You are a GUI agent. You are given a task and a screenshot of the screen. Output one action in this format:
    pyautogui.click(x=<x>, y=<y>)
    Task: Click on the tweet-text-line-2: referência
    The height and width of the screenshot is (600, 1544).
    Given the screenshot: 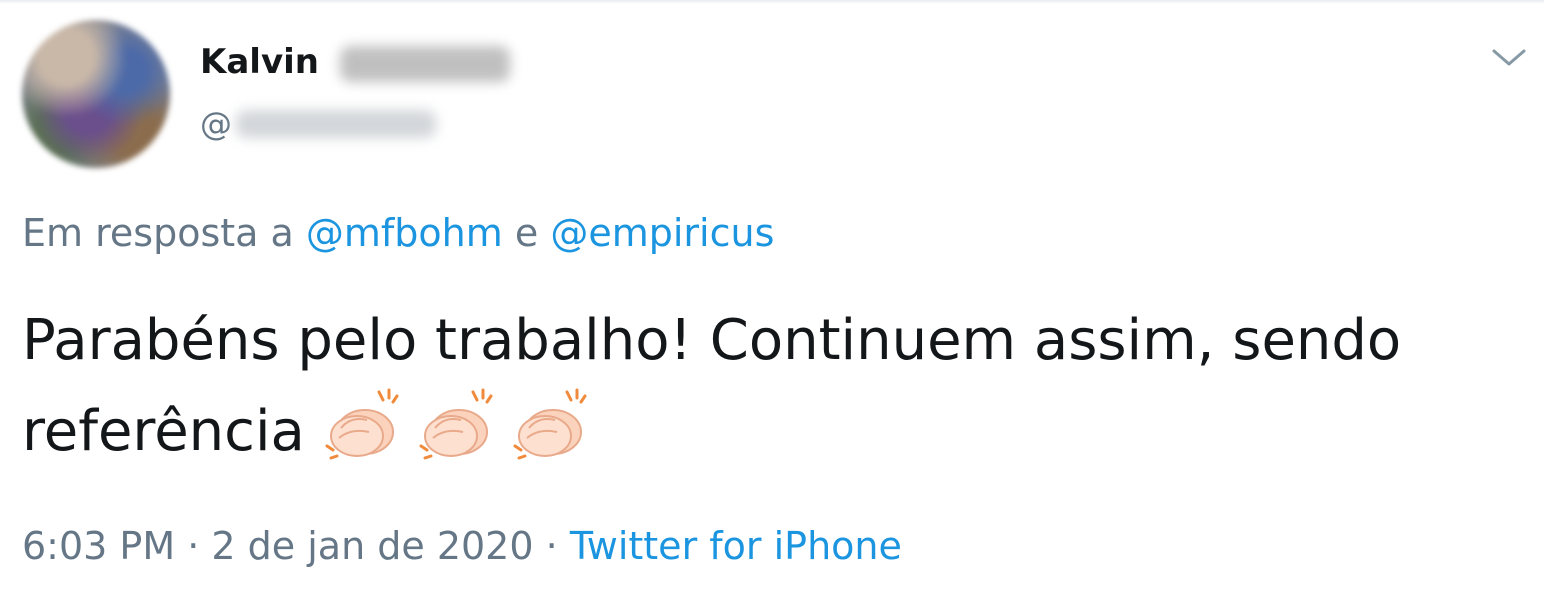 What is the action you would take?
    pyautogui.click(x=777, y=431)
    